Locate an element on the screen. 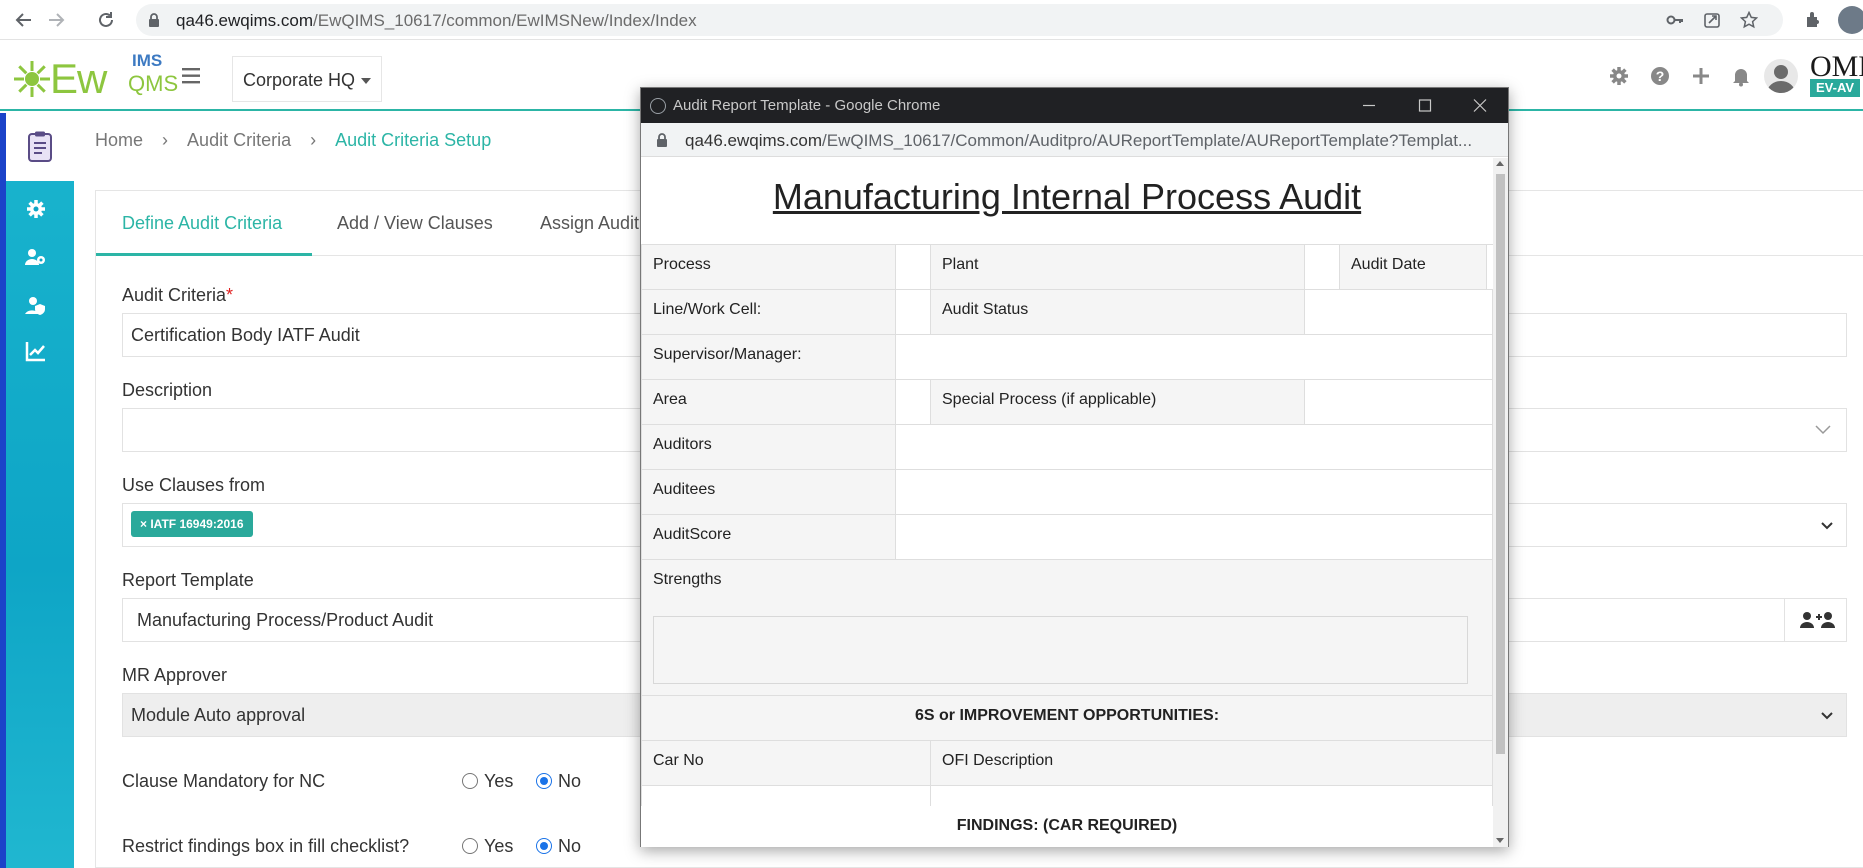 This screenshot has width=1863, height=868. audit-score-value is located at coordinates (1194, 537).